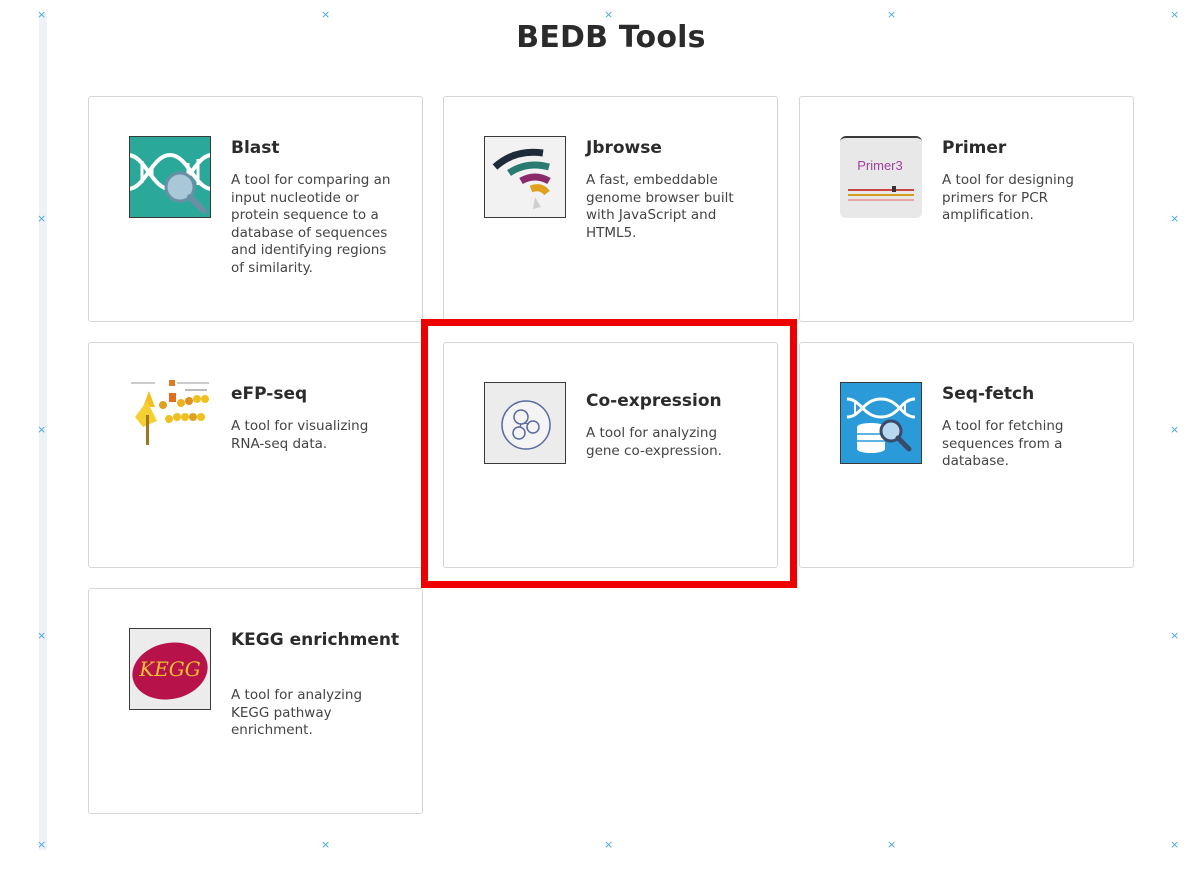 The image size is (1197, 870). Describe the element at coordinates (255, 148) in the screenshot. I see `tool-title: Blast` at that location.